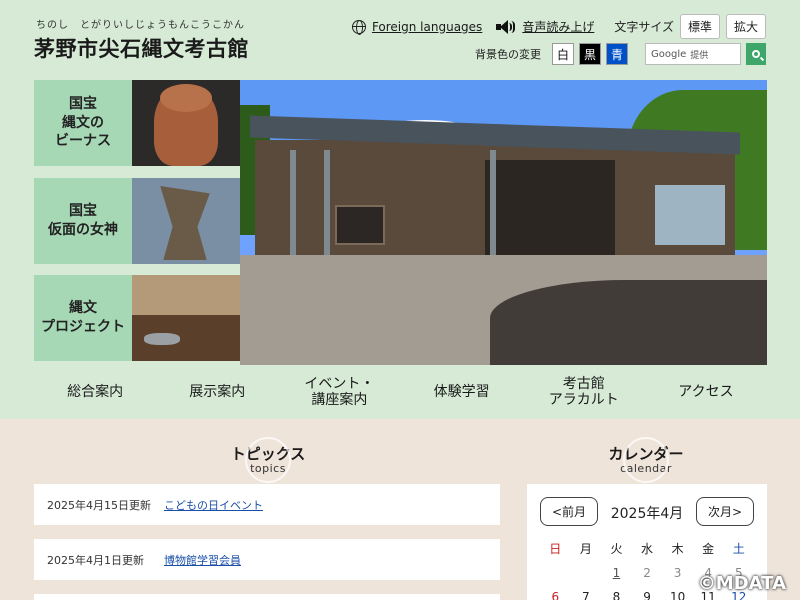 The width and height of the screenshot is (800, 600). I want to click on topic-item-partial, so click(267, 597).